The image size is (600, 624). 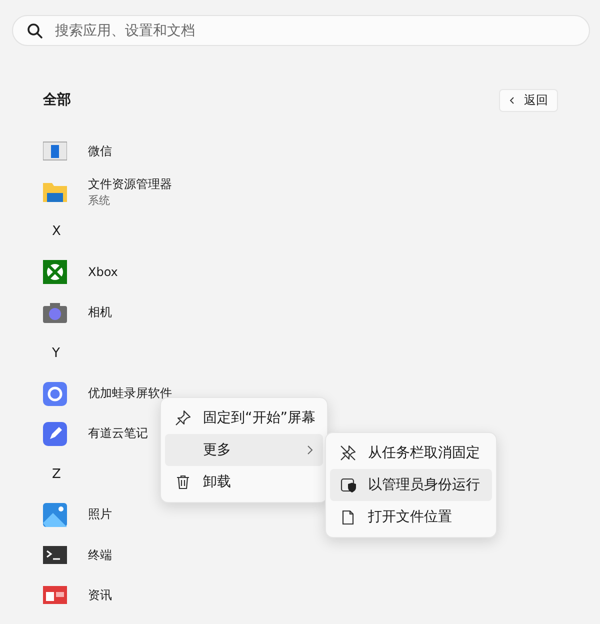 What do you see at coordinates (118, 433) in the screenshot?
I see `app-name: 有道云笔记` at bounding box center [118, 433].